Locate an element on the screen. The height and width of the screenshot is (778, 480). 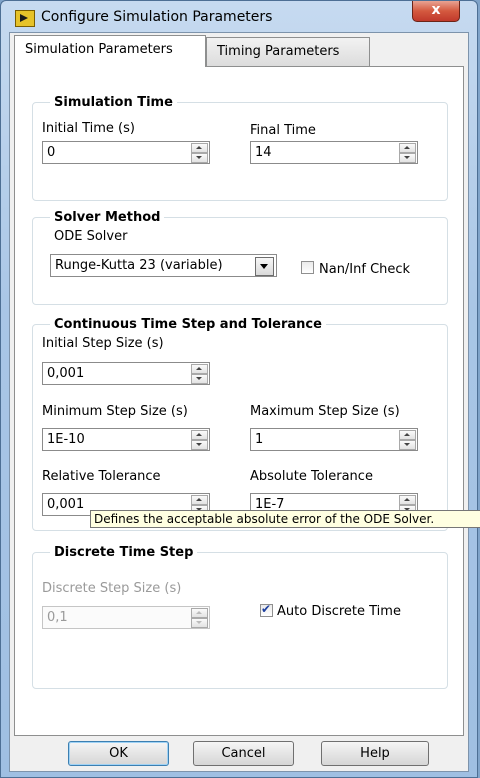
ok-button: OK is located at coordinates (118, 753).